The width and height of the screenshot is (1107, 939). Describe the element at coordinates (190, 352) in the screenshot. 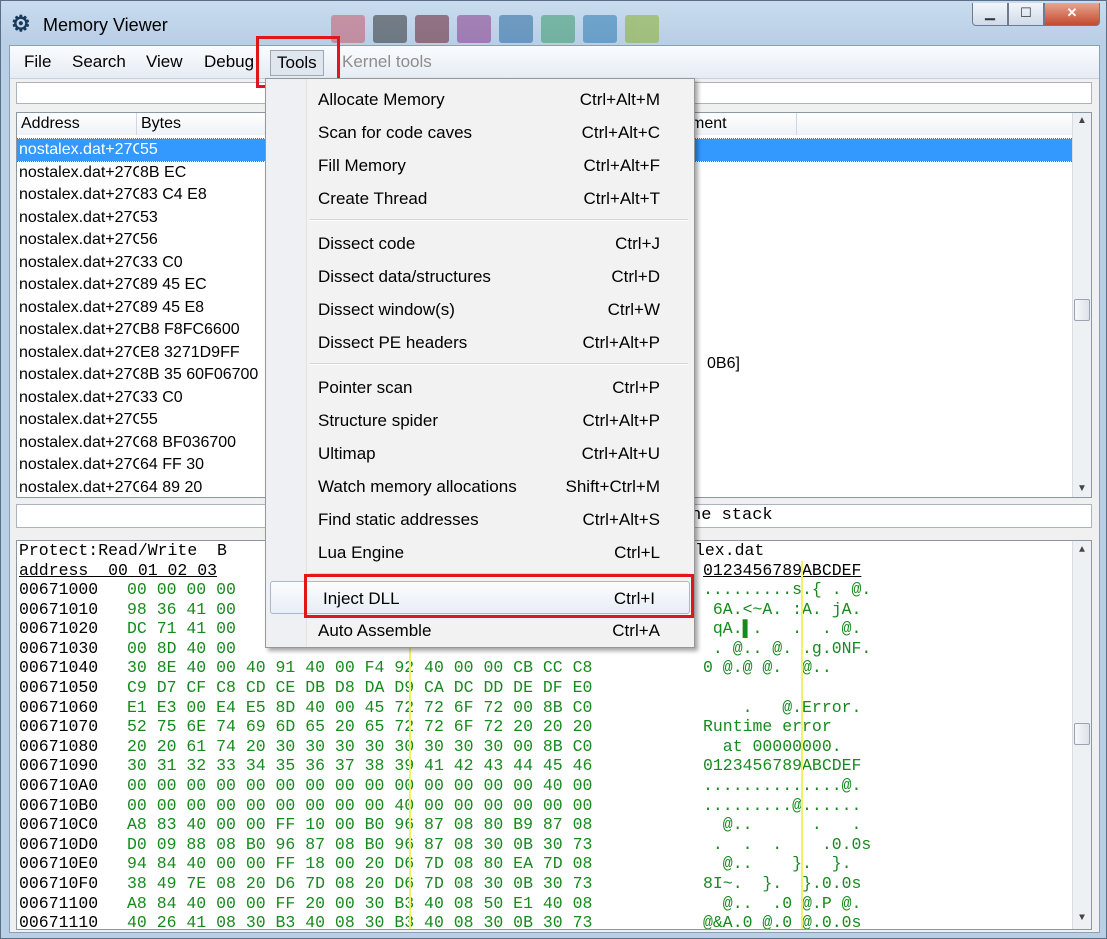

I see `row-bytes: E8 3271D9FF` at that location.